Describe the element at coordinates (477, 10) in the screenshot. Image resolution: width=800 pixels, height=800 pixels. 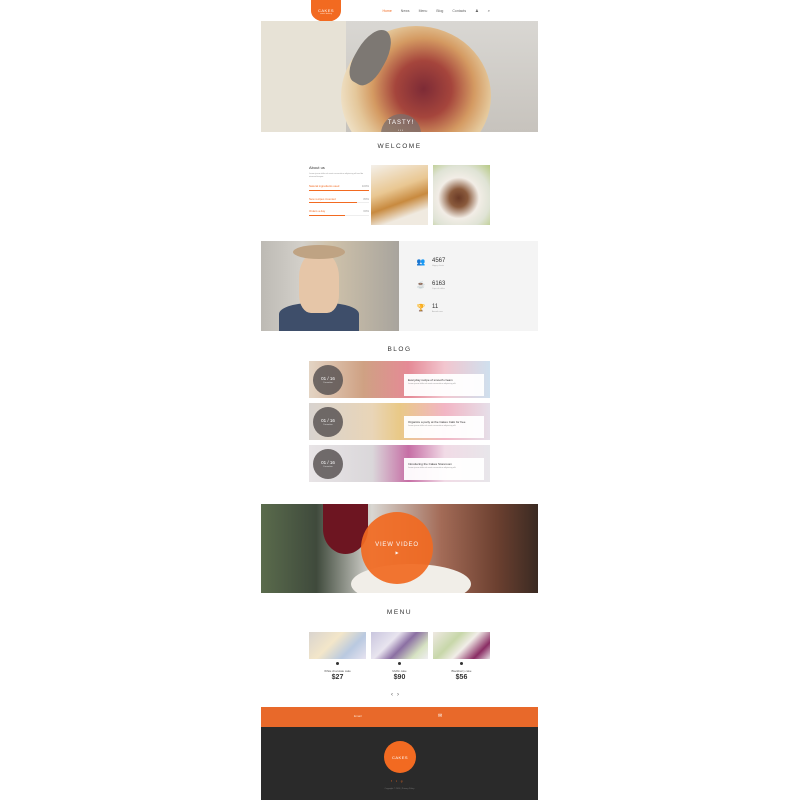
I see `user-icon: ♟` at that location.